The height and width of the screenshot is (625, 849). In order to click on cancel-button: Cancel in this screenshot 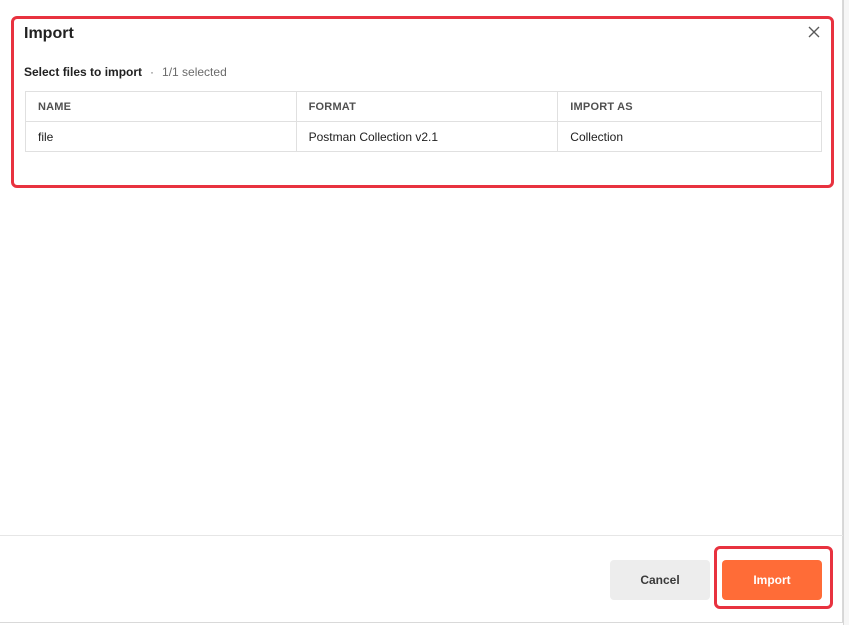, I will do `click(660, 580)`.